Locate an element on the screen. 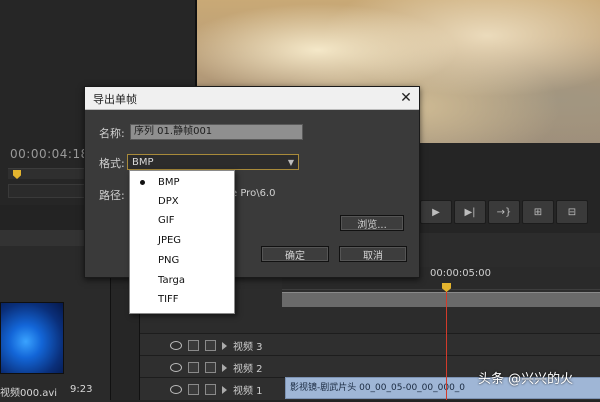 The width and height of the screenshot is (600, 402). name-field: 序列 01.静帧001 is located at coordinates (216, 132).